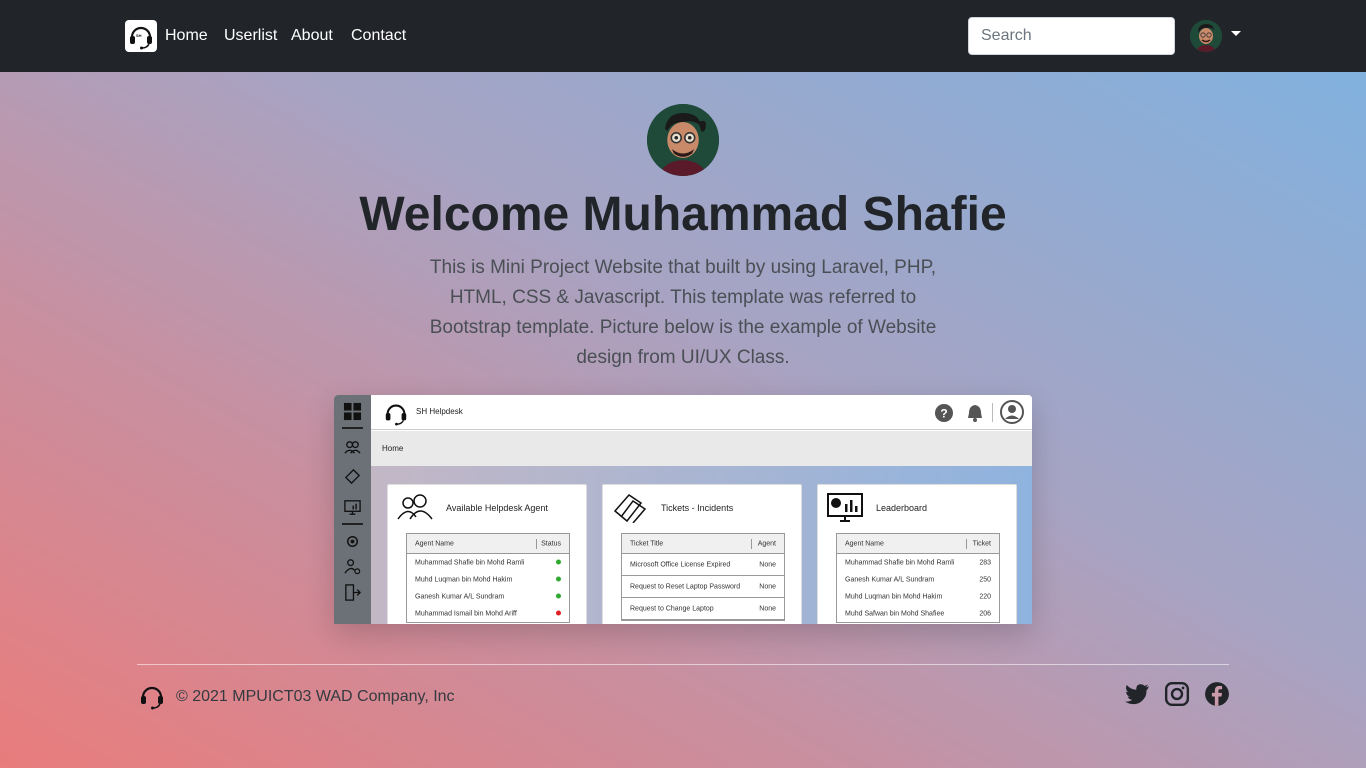  I want to click on footer-divider, so click(683, 664).